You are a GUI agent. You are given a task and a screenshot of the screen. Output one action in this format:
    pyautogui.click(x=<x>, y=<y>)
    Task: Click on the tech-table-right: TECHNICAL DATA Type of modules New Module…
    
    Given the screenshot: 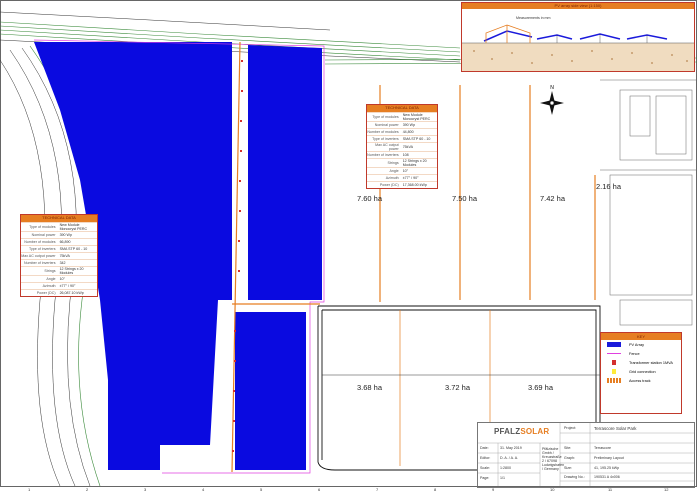 What is the action you would take?
    pyautogui.click(x=402, y=147)
    